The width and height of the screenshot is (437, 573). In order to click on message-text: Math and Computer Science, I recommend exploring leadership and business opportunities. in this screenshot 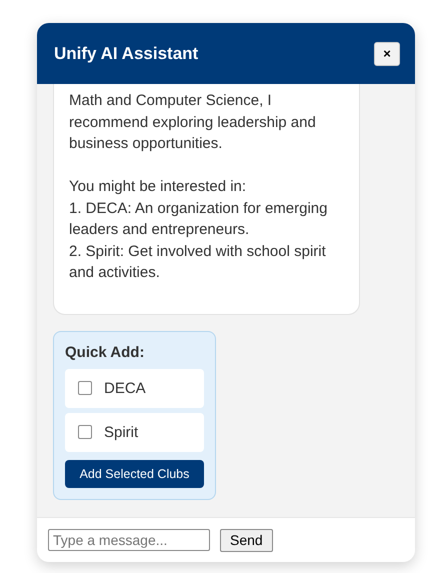, I will do `click(193, 122)`.